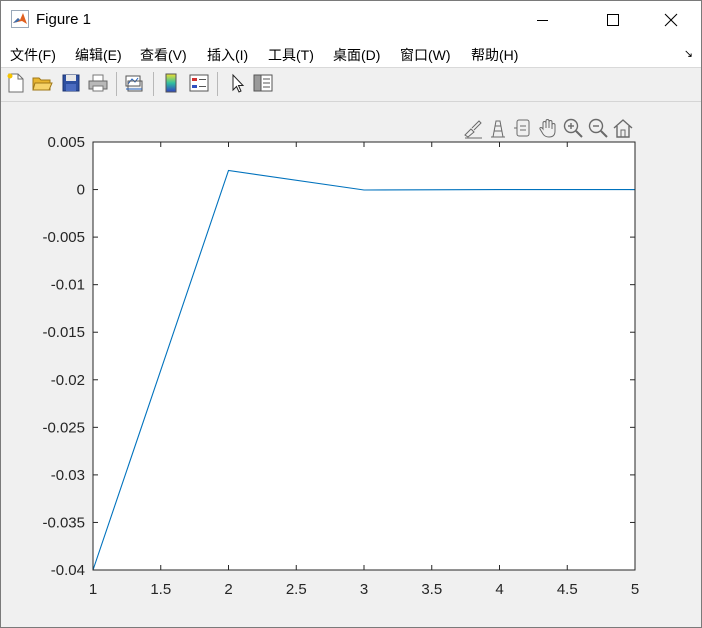 This screenshot has height=628, width=702. I want to click on y-tick-label: -0.03, so click(68, 475).